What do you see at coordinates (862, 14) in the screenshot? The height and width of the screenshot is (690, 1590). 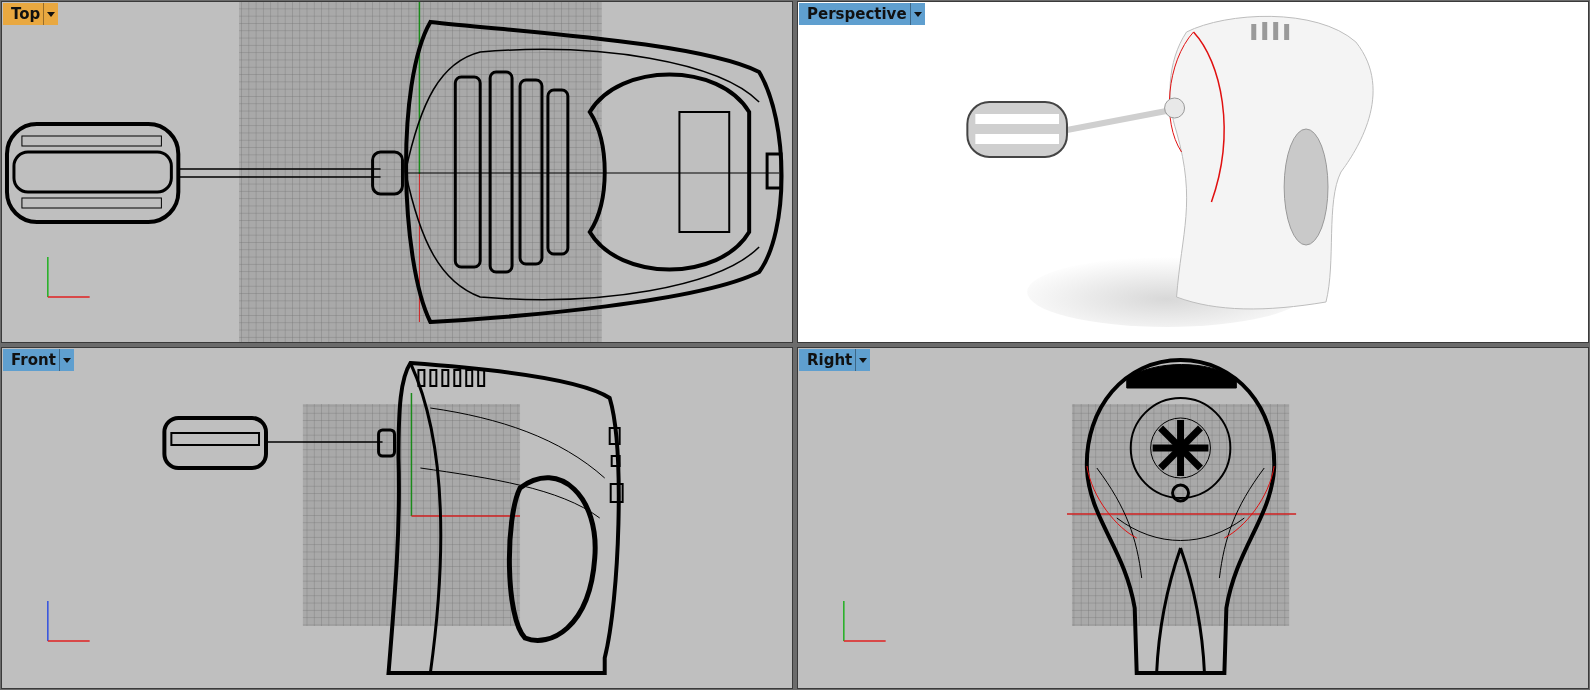 I see `viewport-tab: Perspective` at bounding box center [862, 14].